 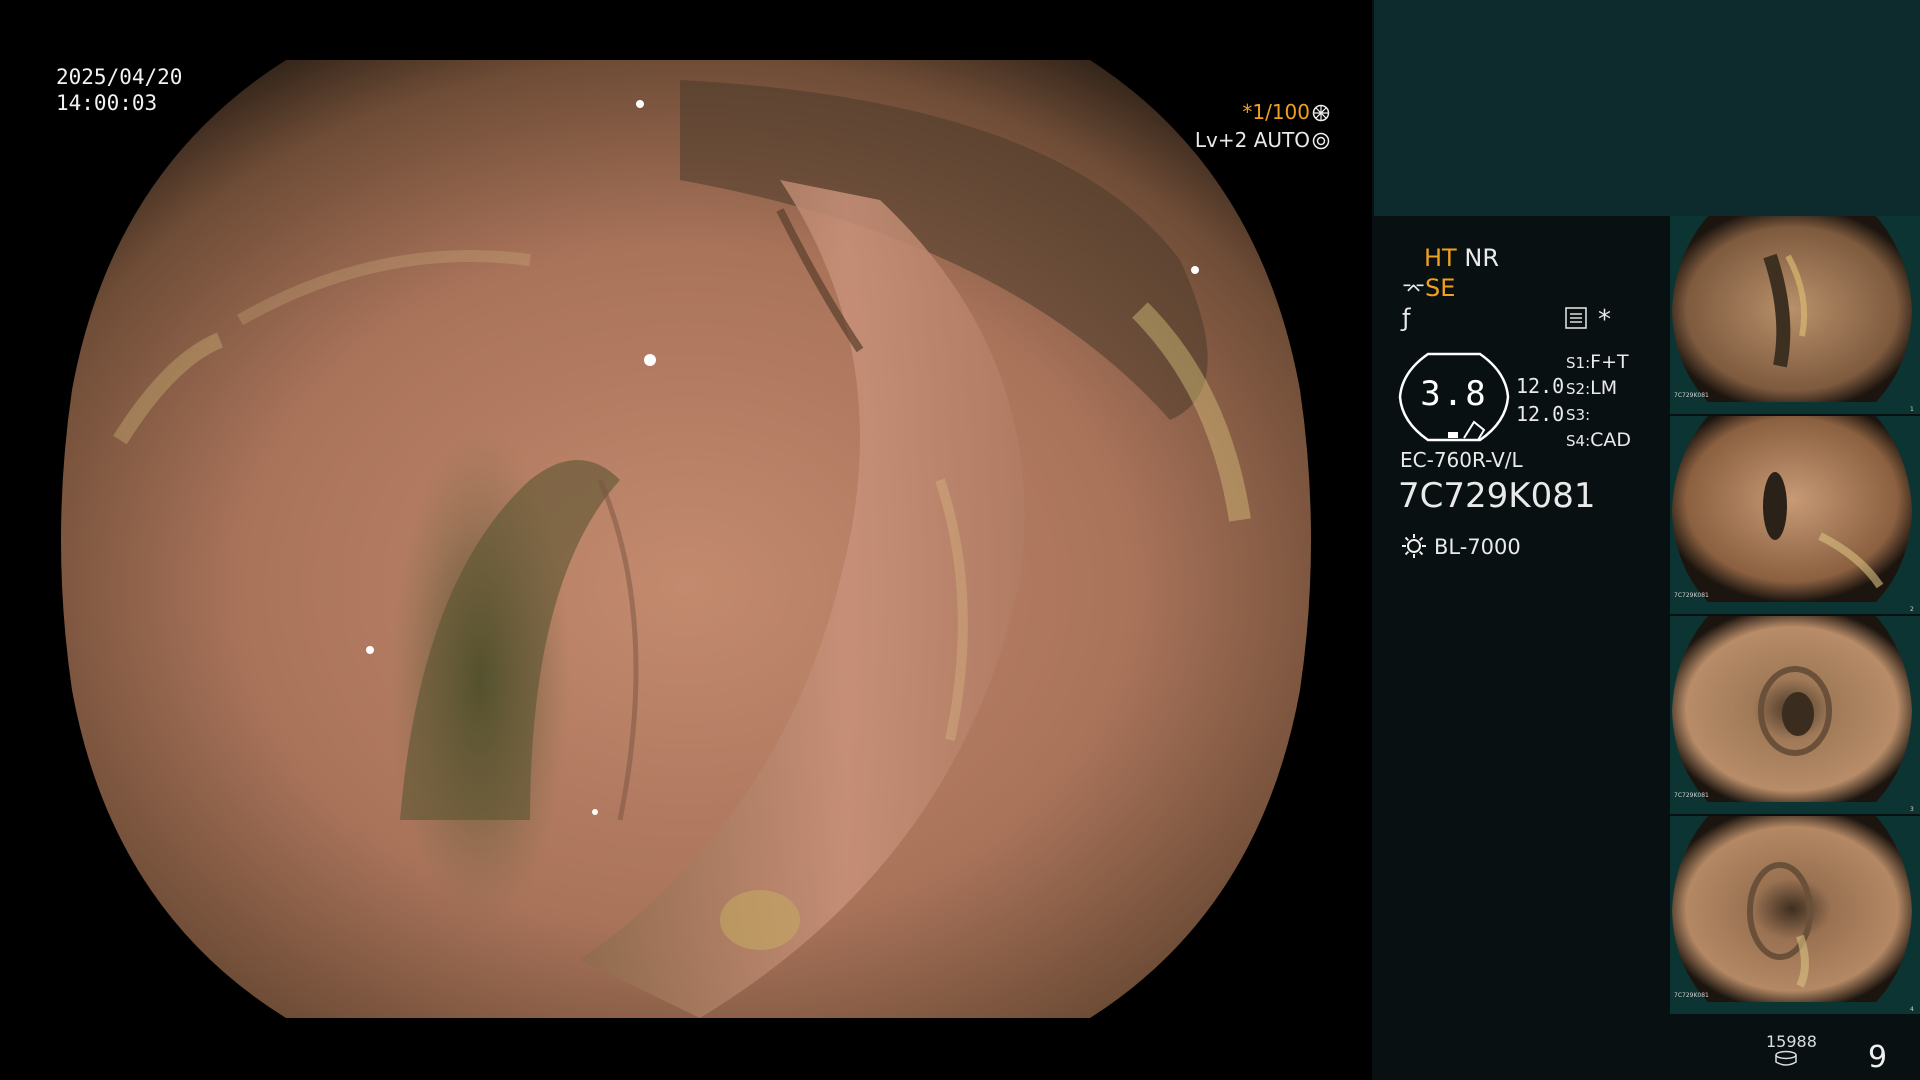 I want to click on date-label: 2025/04/20, so click(x=119, y=77).